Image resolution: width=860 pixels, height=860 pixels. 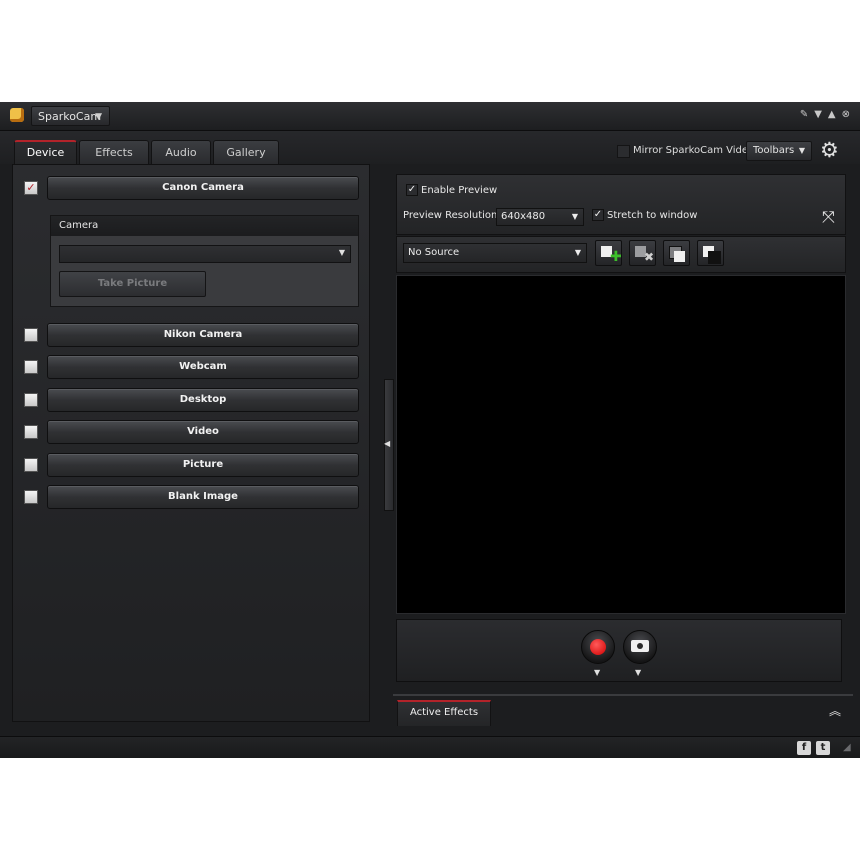 I want to click on source-row-canon: ✓ Canon Camera, so click(x=192, y=188).